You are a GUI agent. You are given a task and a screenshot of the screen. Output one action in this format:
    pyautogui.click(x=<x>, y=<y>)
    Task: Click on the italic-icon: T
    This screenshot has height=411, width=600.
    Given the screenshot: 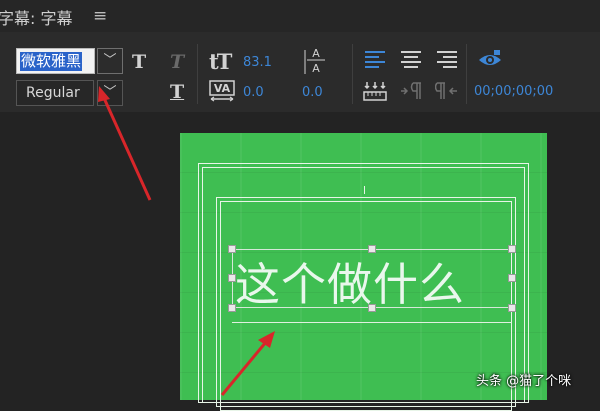 What is the action you would take?
    pyautogui.click(x=177, y=62)
    